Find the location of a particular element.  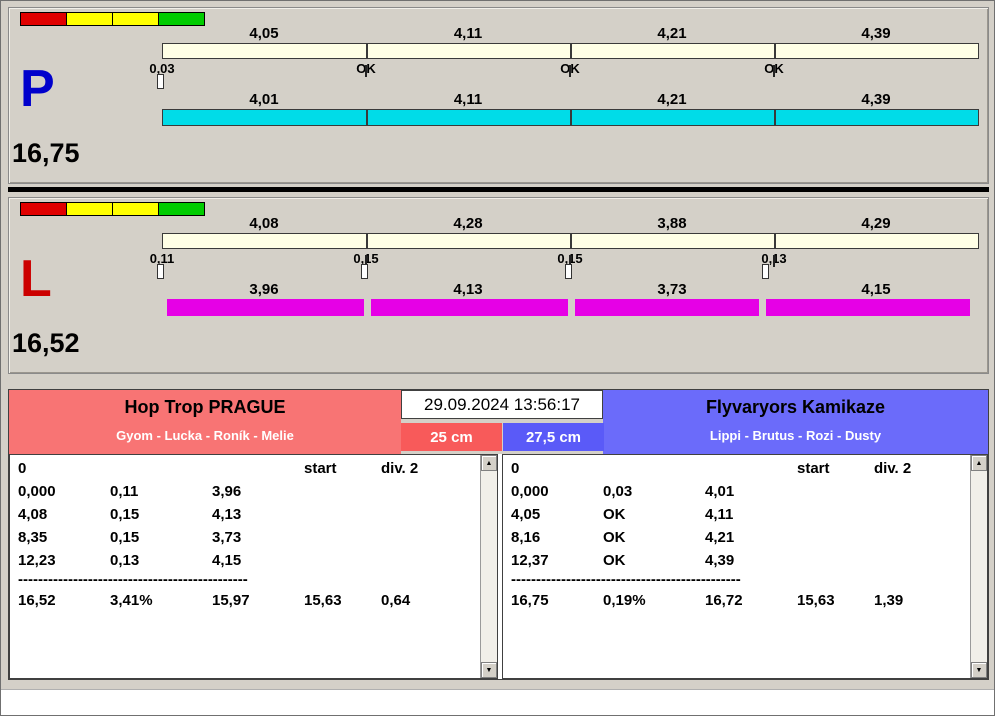

arrow-up-icon: ▲ is located at coordinates (979, 463).